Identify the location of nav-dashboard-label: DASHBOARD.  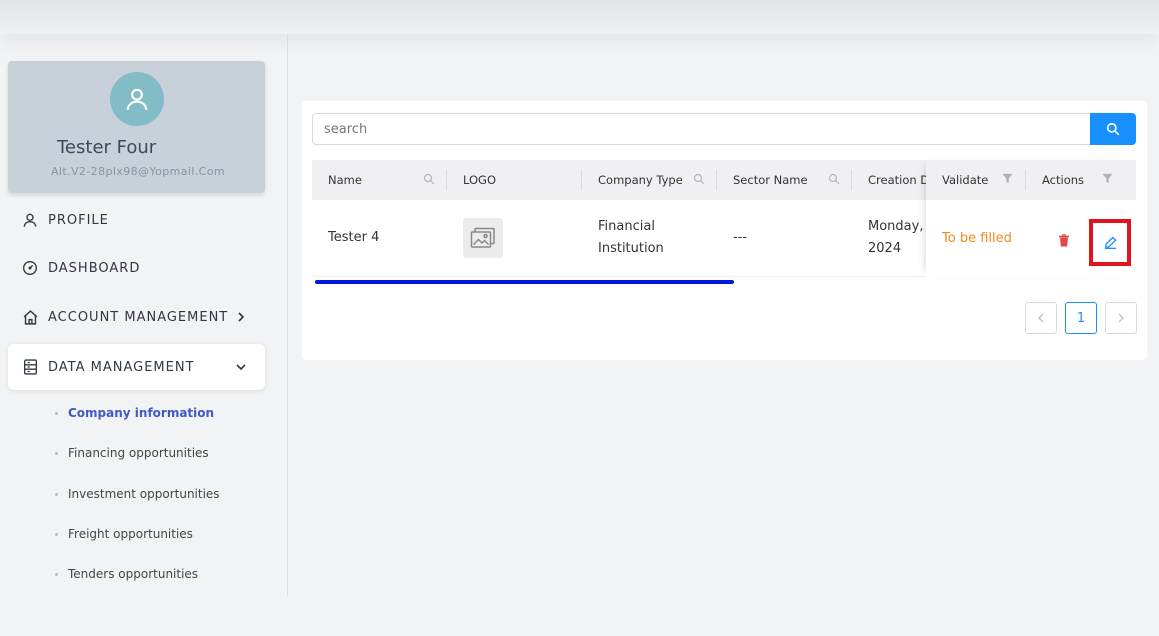
(94, 268).